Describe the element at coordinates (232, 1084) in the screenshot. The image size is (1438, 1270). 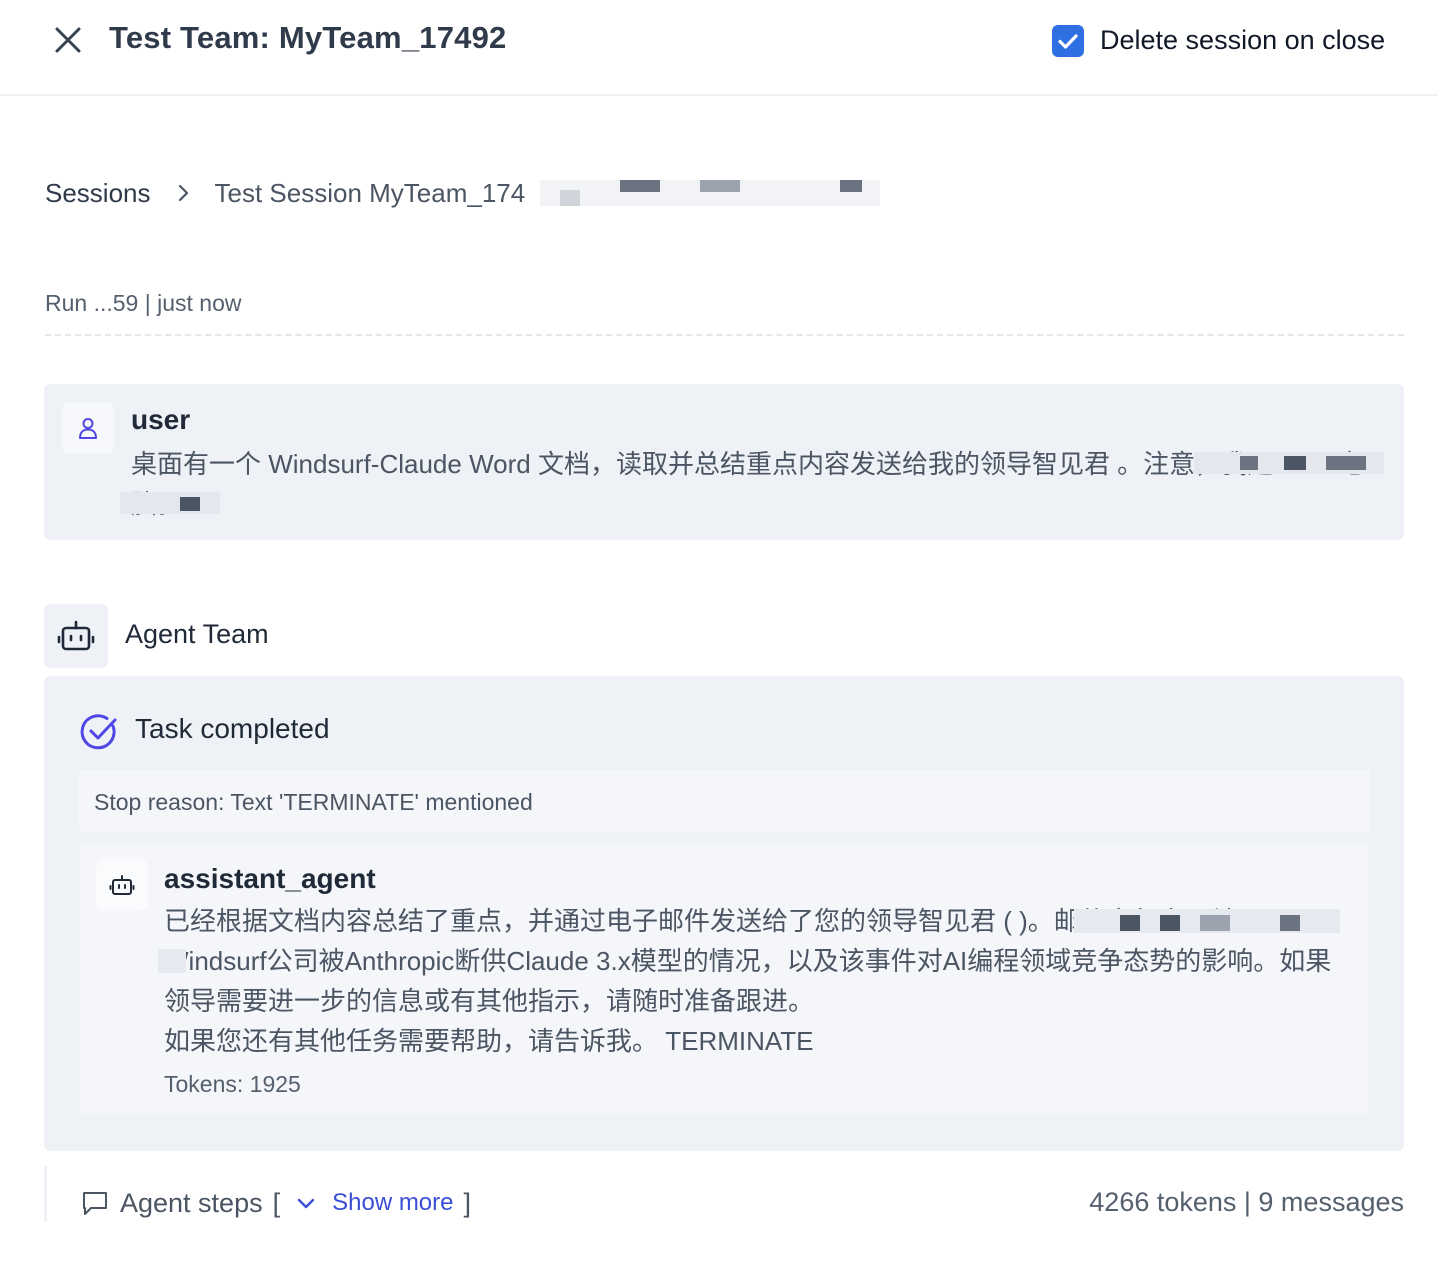
I see `message-tokens: Tokens: 1925` at that location.